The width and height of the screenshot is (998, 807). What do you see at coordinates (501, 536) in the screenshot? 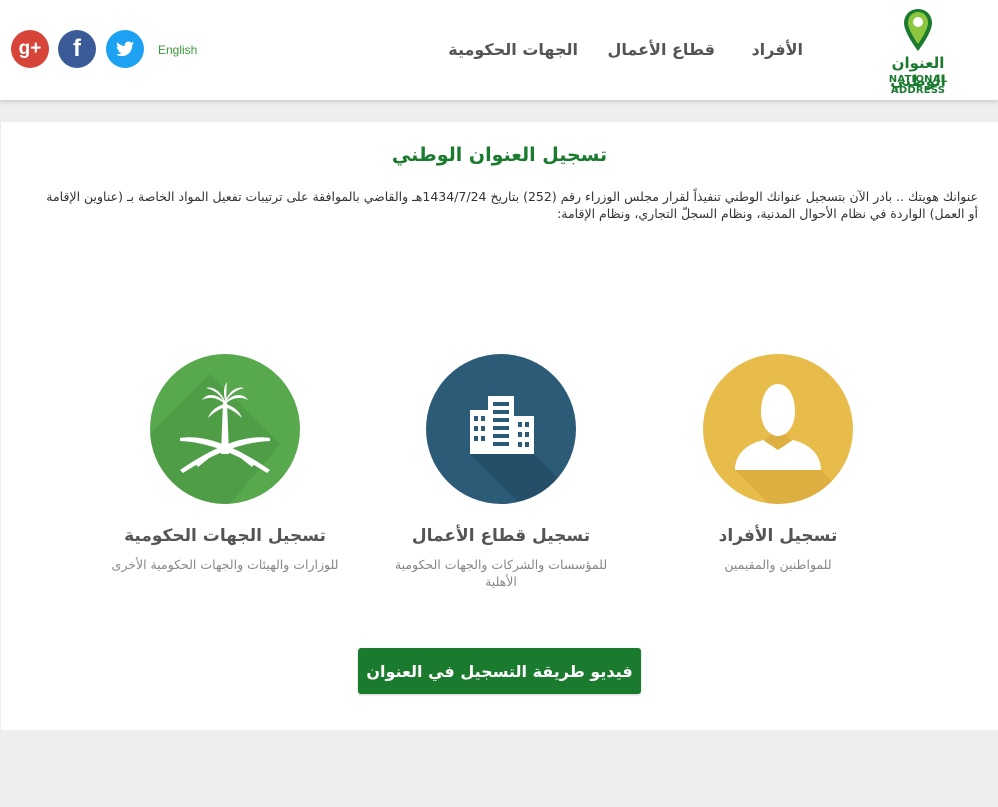
I see `business-title: تسجيل قطاع الأعمال` at bounding box center [501, 536].